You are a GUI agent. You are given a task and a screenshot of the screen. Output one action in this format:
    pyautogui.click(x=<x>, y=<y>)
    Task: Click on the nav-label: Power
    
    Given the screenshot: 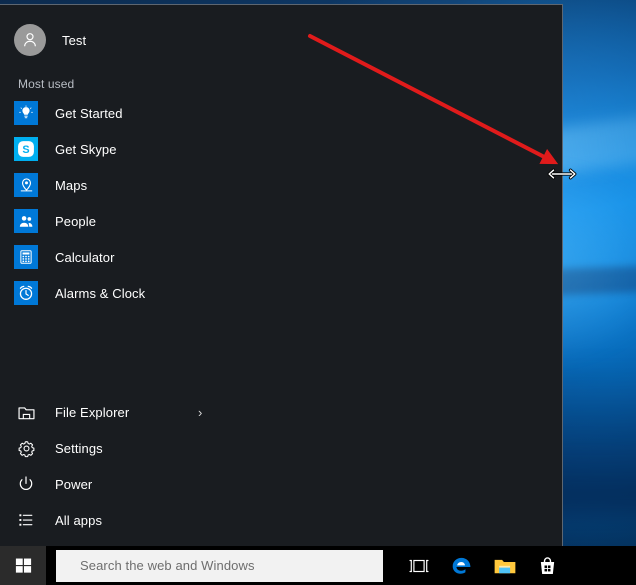 What is the action you would take?
    pyautogui.click(x=74, y=484)
    